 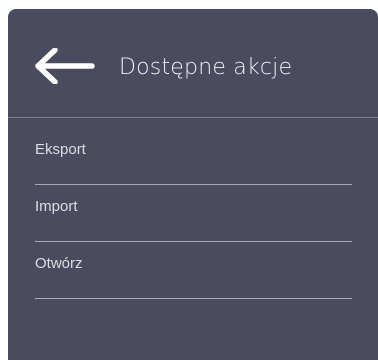 I want to click on back-button, so click(x=65, y=67).